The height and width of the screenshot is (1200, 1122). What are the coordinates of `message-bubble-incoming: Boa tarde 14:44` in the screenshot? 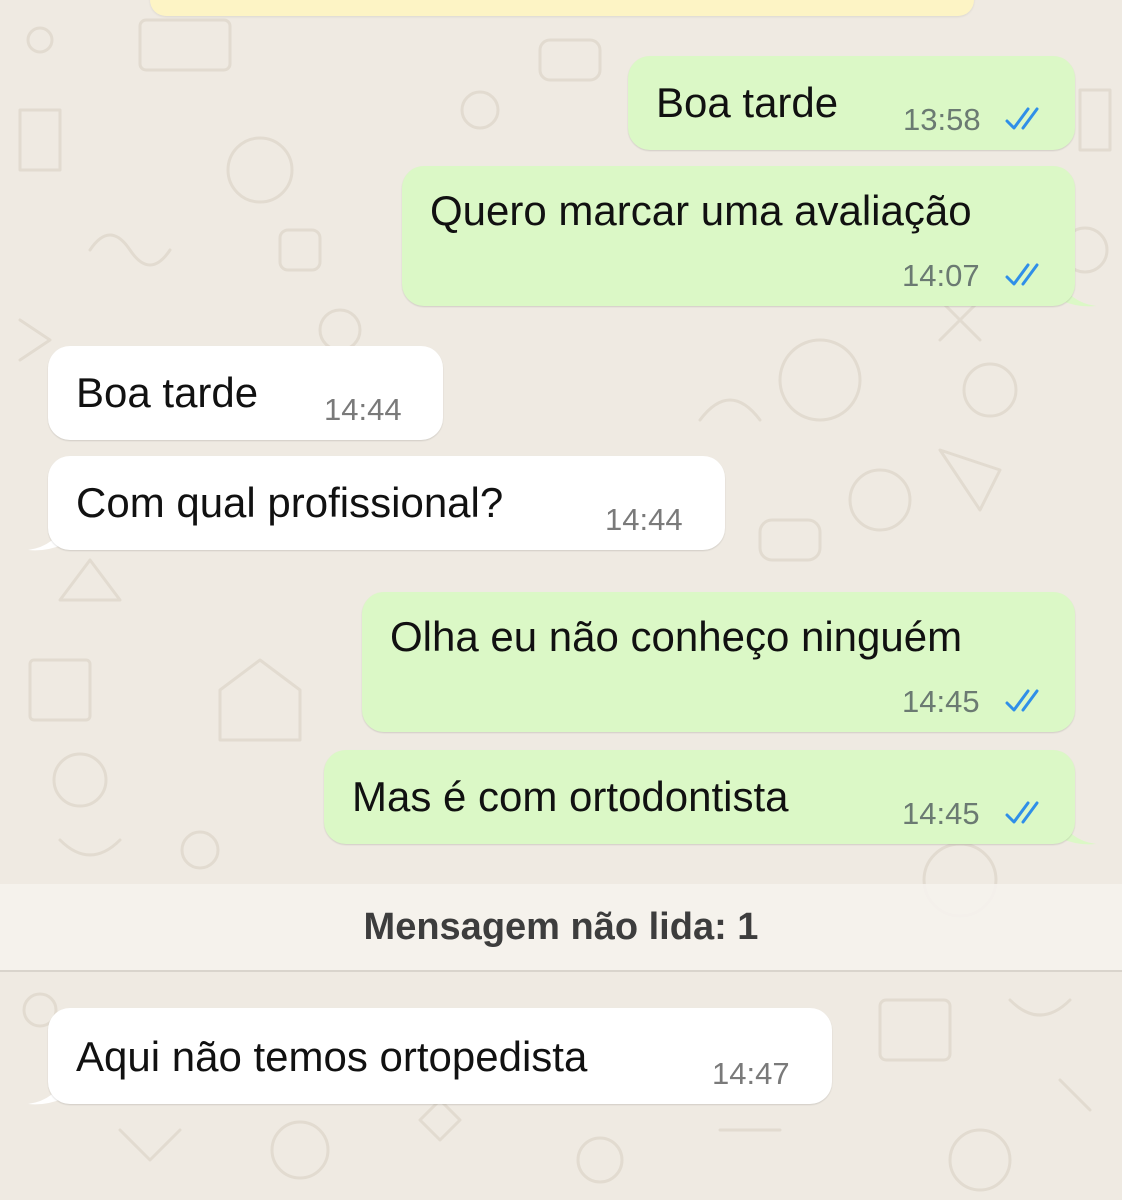 It's located at (245, 393).